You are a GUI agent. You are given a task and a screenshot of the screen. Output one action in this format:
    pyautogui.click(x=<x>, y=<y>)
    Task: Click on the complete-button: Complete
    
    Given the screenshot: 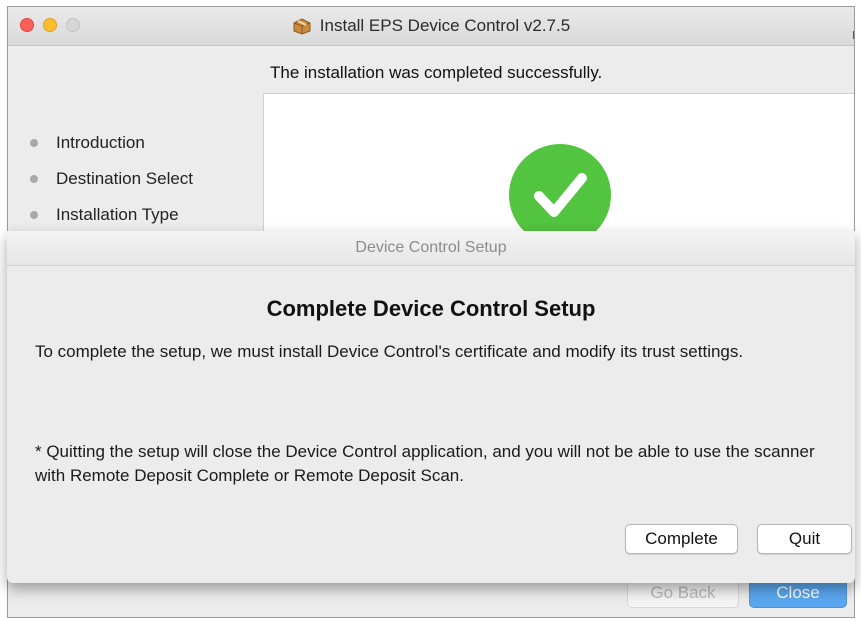 What is the action you would take?
    pyautogui.click(x=681, y=539)
    